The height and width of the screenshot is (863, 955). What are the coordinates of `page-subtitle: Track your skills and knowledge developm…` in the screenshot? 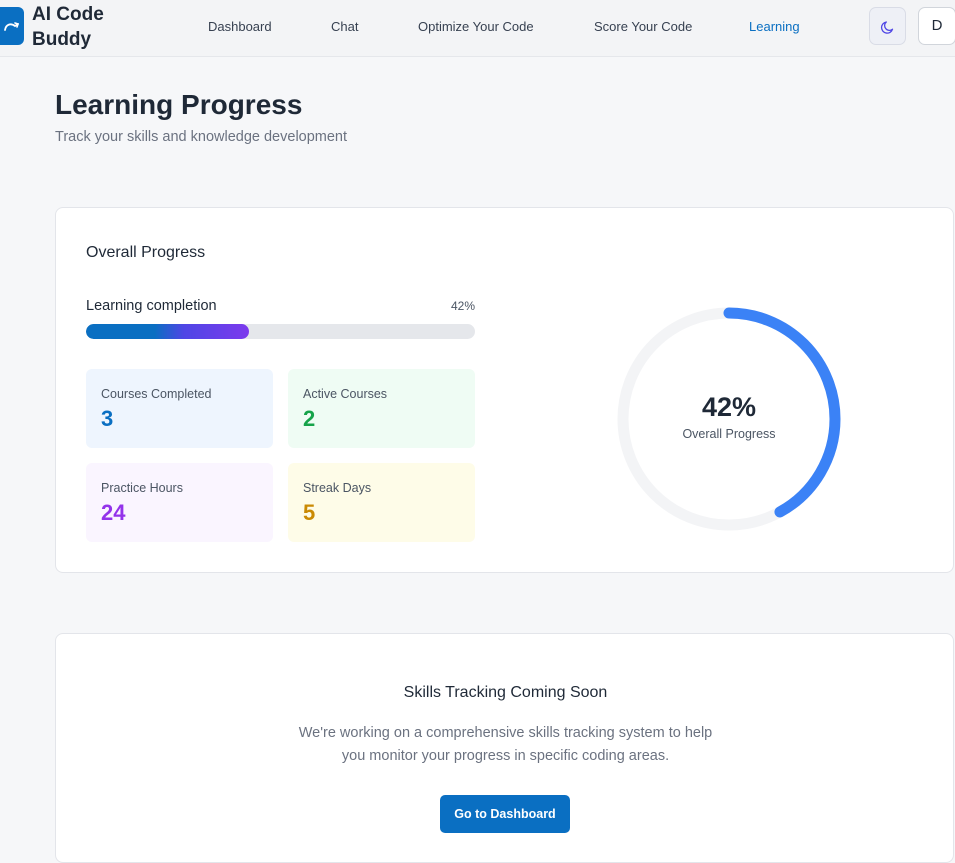 It's located at (201, 137).